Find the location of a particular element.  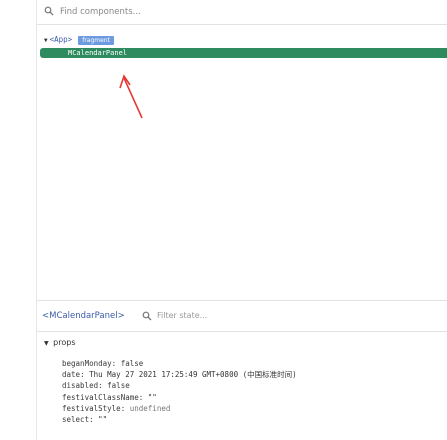

prop-row: beganMonday: false is located at coordinates (179, 363).